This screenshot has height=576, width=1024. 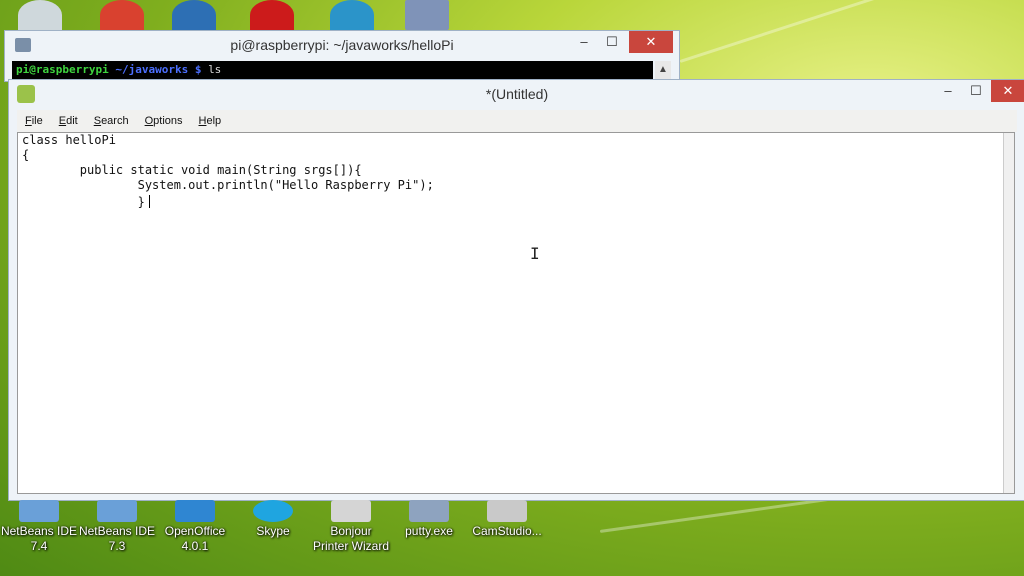 I want to click on chrome-icon, so click(x=122, y=15).